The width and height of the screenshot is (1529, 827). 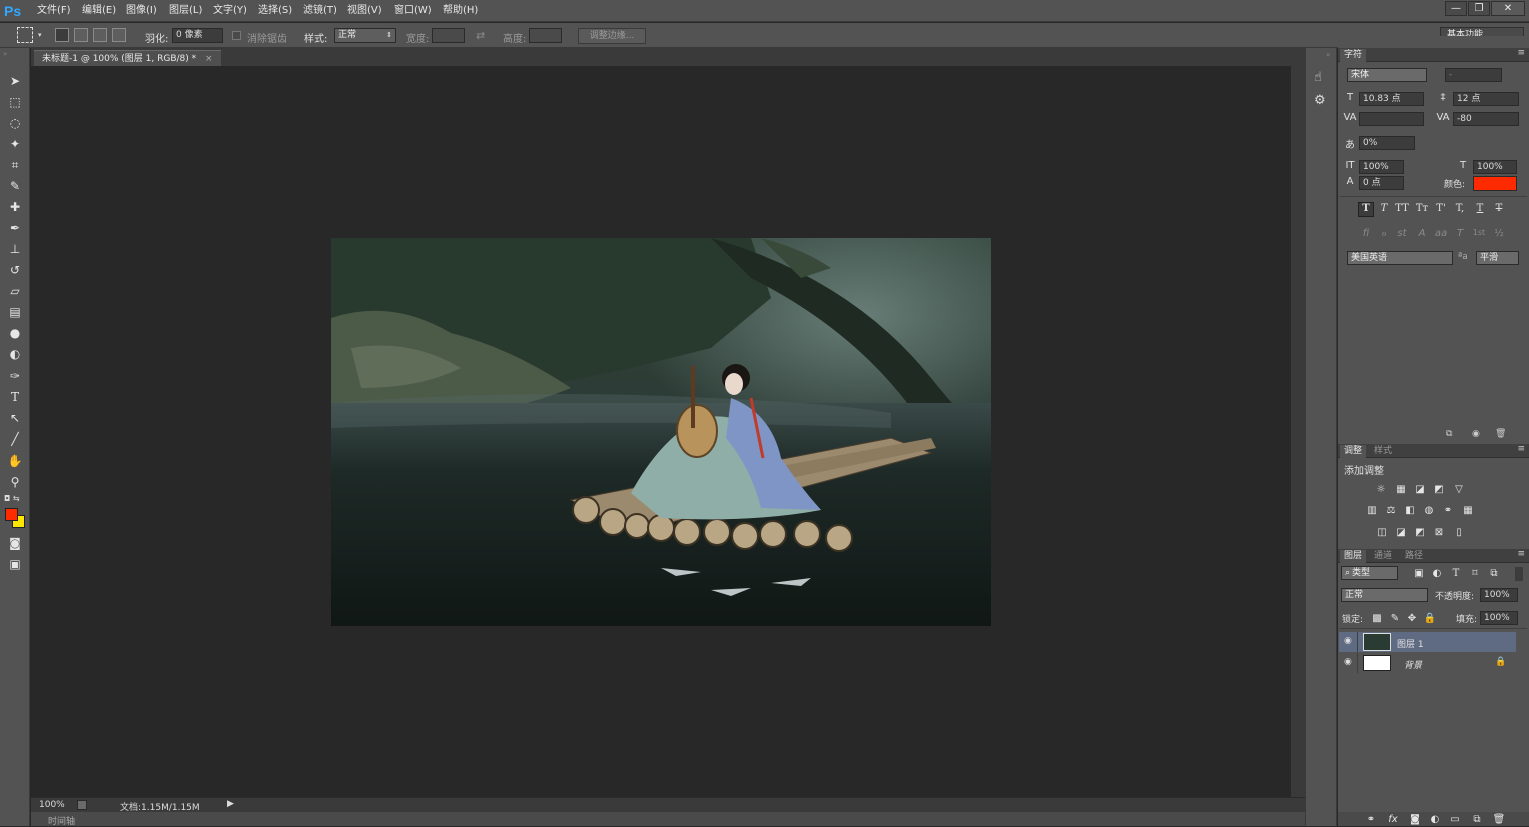 I want to click on vertical-scale-input: 100%, so click(x=1381, y=167).